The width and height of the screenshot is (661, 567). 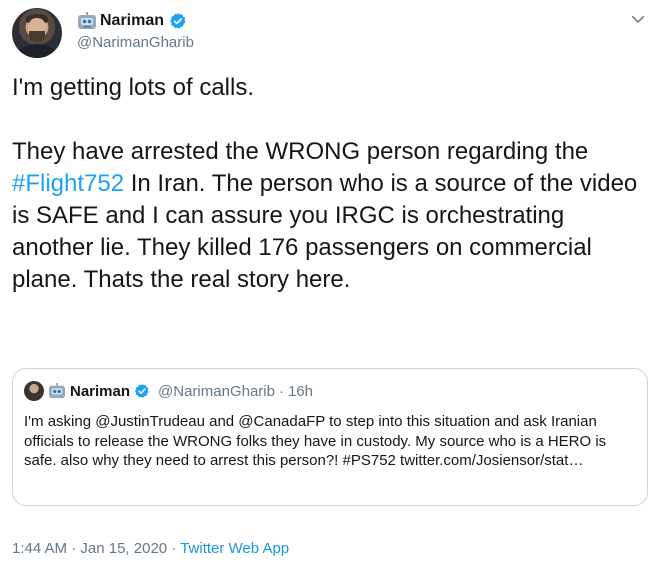 I want to click on avatar, so click(x=37, y=33).